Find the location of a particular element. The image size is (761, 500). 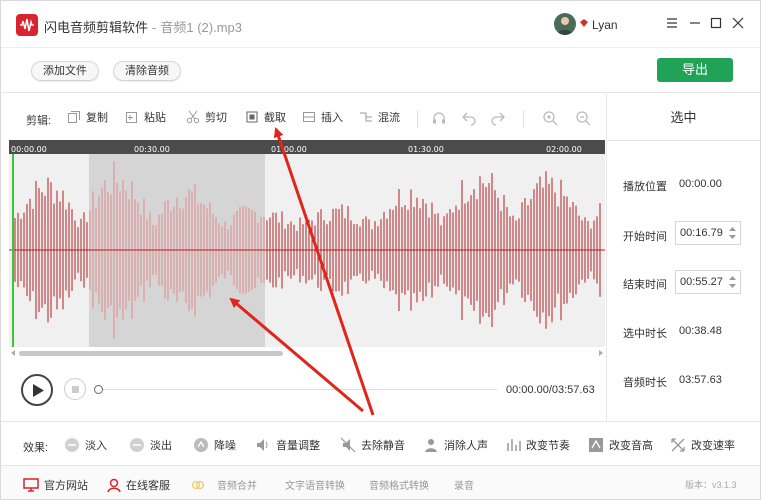

change-tempo-button: 改变节奏 is located at coordinates (537, 445).